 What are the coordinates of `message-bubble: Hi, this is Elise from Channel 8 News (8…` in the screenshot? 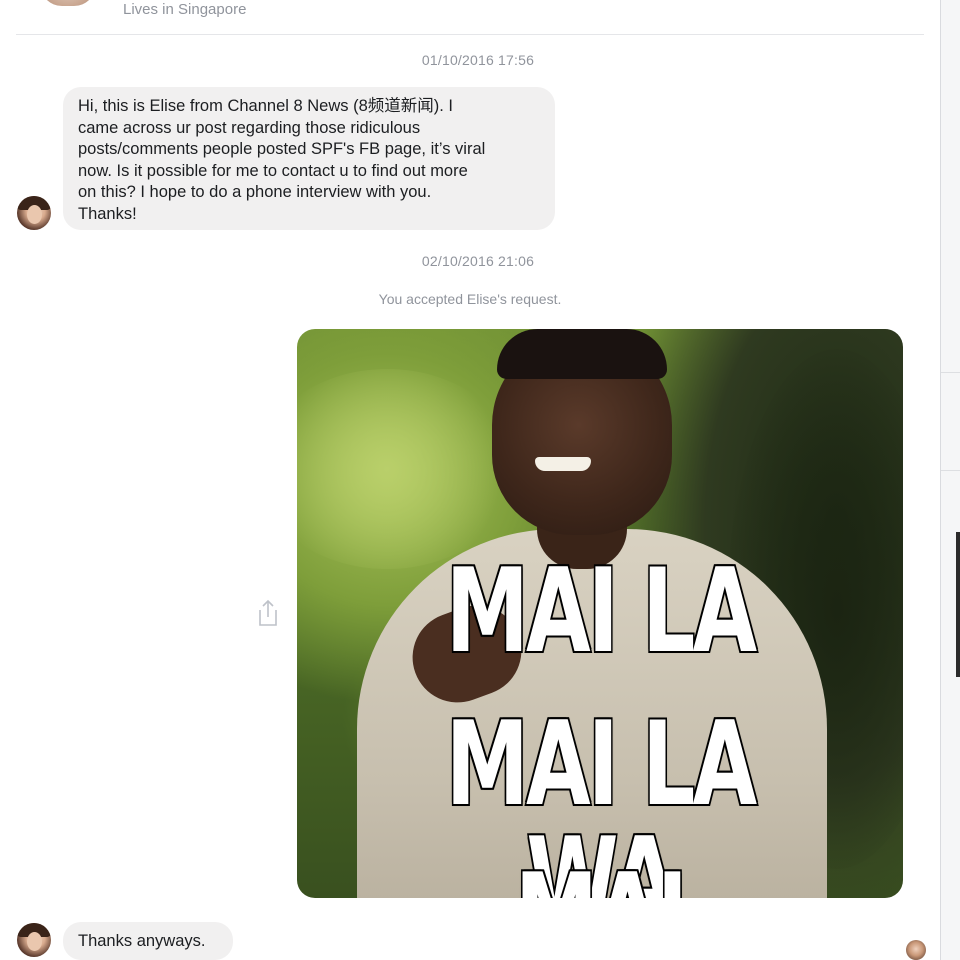 It's located at (309, 158).